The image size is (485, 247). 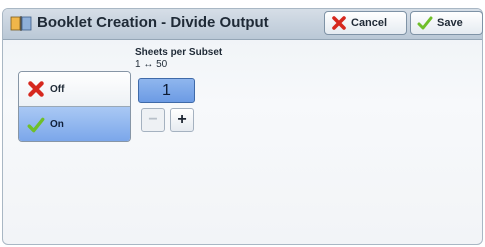 I want to click on option-off-label: Off, so click(x=57, y=89).